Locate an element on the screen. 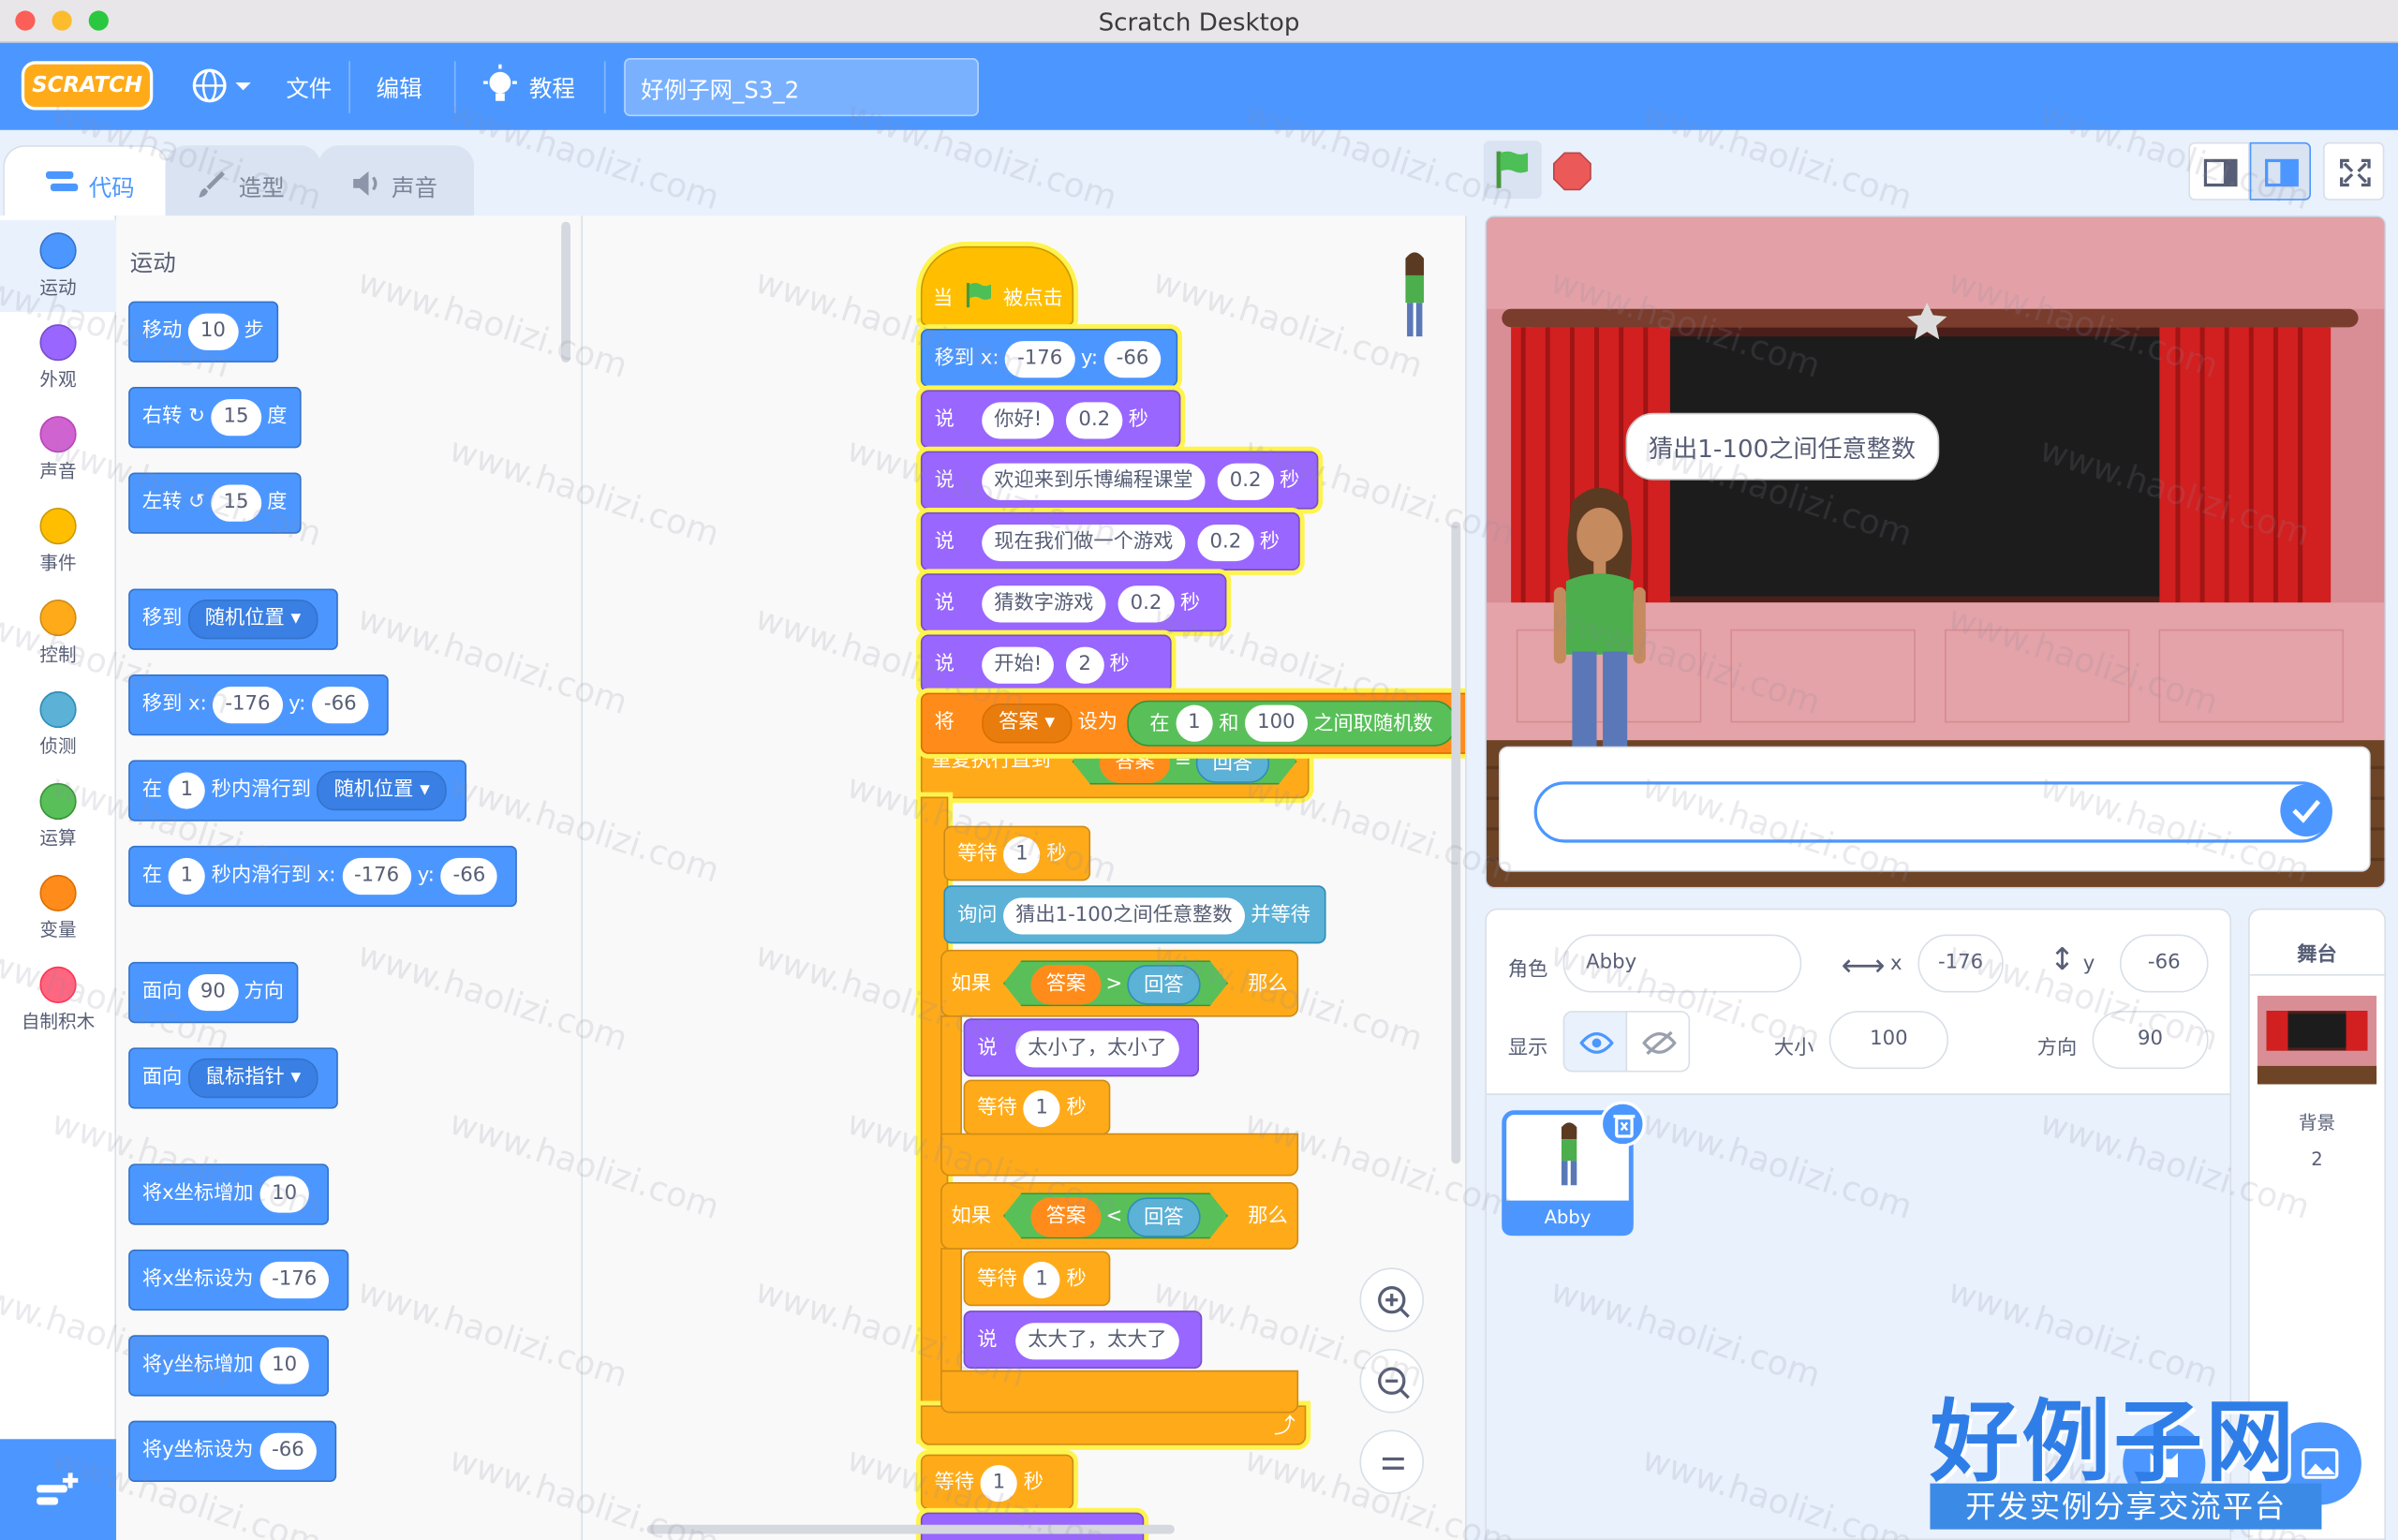 This screenshot has height=1540, width=2398. y-label: y is located at coordinates (2088, 964).